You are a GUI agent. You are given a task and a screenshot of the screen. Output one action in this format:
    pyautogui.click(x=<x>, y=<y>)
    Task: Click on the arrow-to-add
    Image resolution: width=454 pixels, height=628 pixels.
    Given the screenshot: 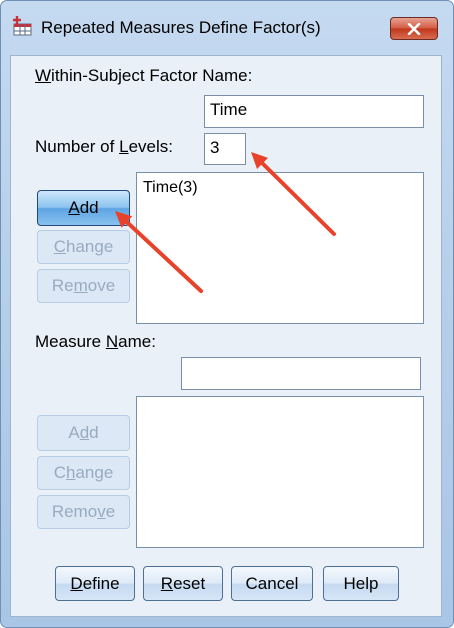 What is the action you would take?
    pyautogui.click(x=159, y=252)
    